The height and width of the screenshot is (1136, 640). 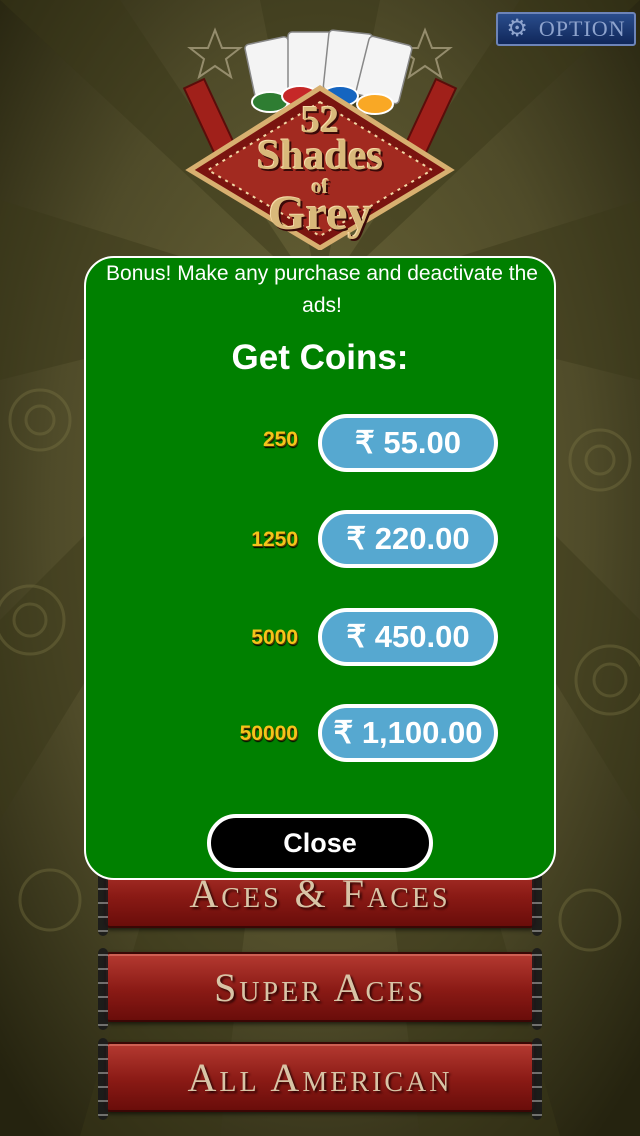 What do you see at coordinates (274, 637) in the screenshot?
I see `coin-amount: 5000` at bounding box center [274, 637].